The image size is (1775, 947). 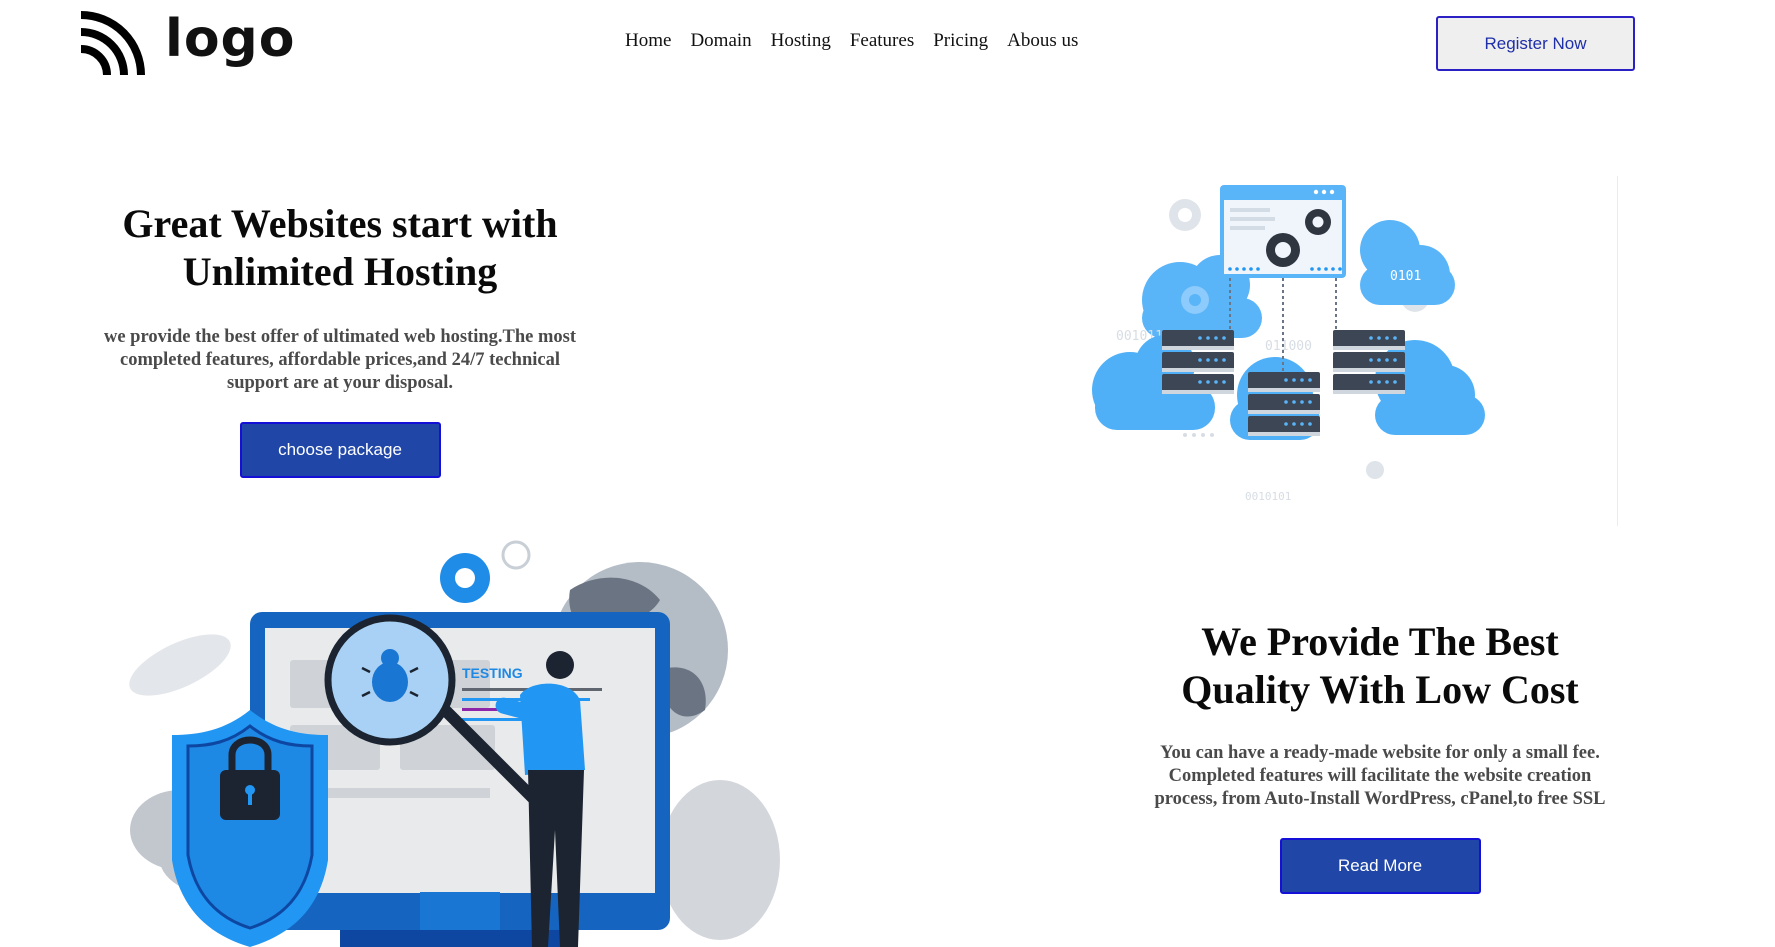 What do you see at coordinates (1380, 866) in the screenshot?
I see `read-more-button: Read More` at bounding box center [1380, 866].